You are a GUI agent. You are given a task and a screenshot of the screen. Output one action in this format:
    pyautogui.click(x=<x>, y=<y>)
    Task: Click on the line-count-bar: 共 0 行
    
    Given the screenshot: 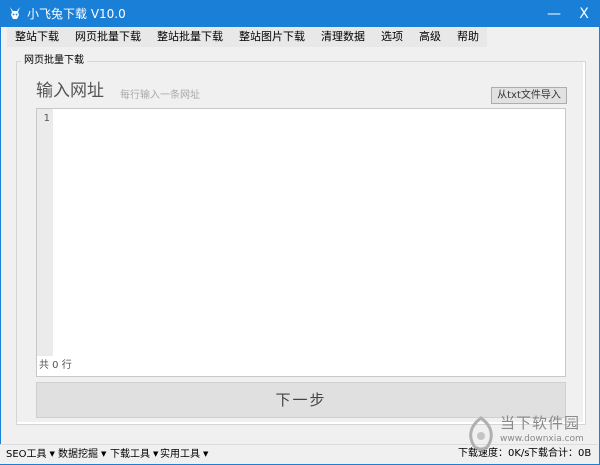 What is the action you would take?
    pyautogui.click(x=301, y=366)
    